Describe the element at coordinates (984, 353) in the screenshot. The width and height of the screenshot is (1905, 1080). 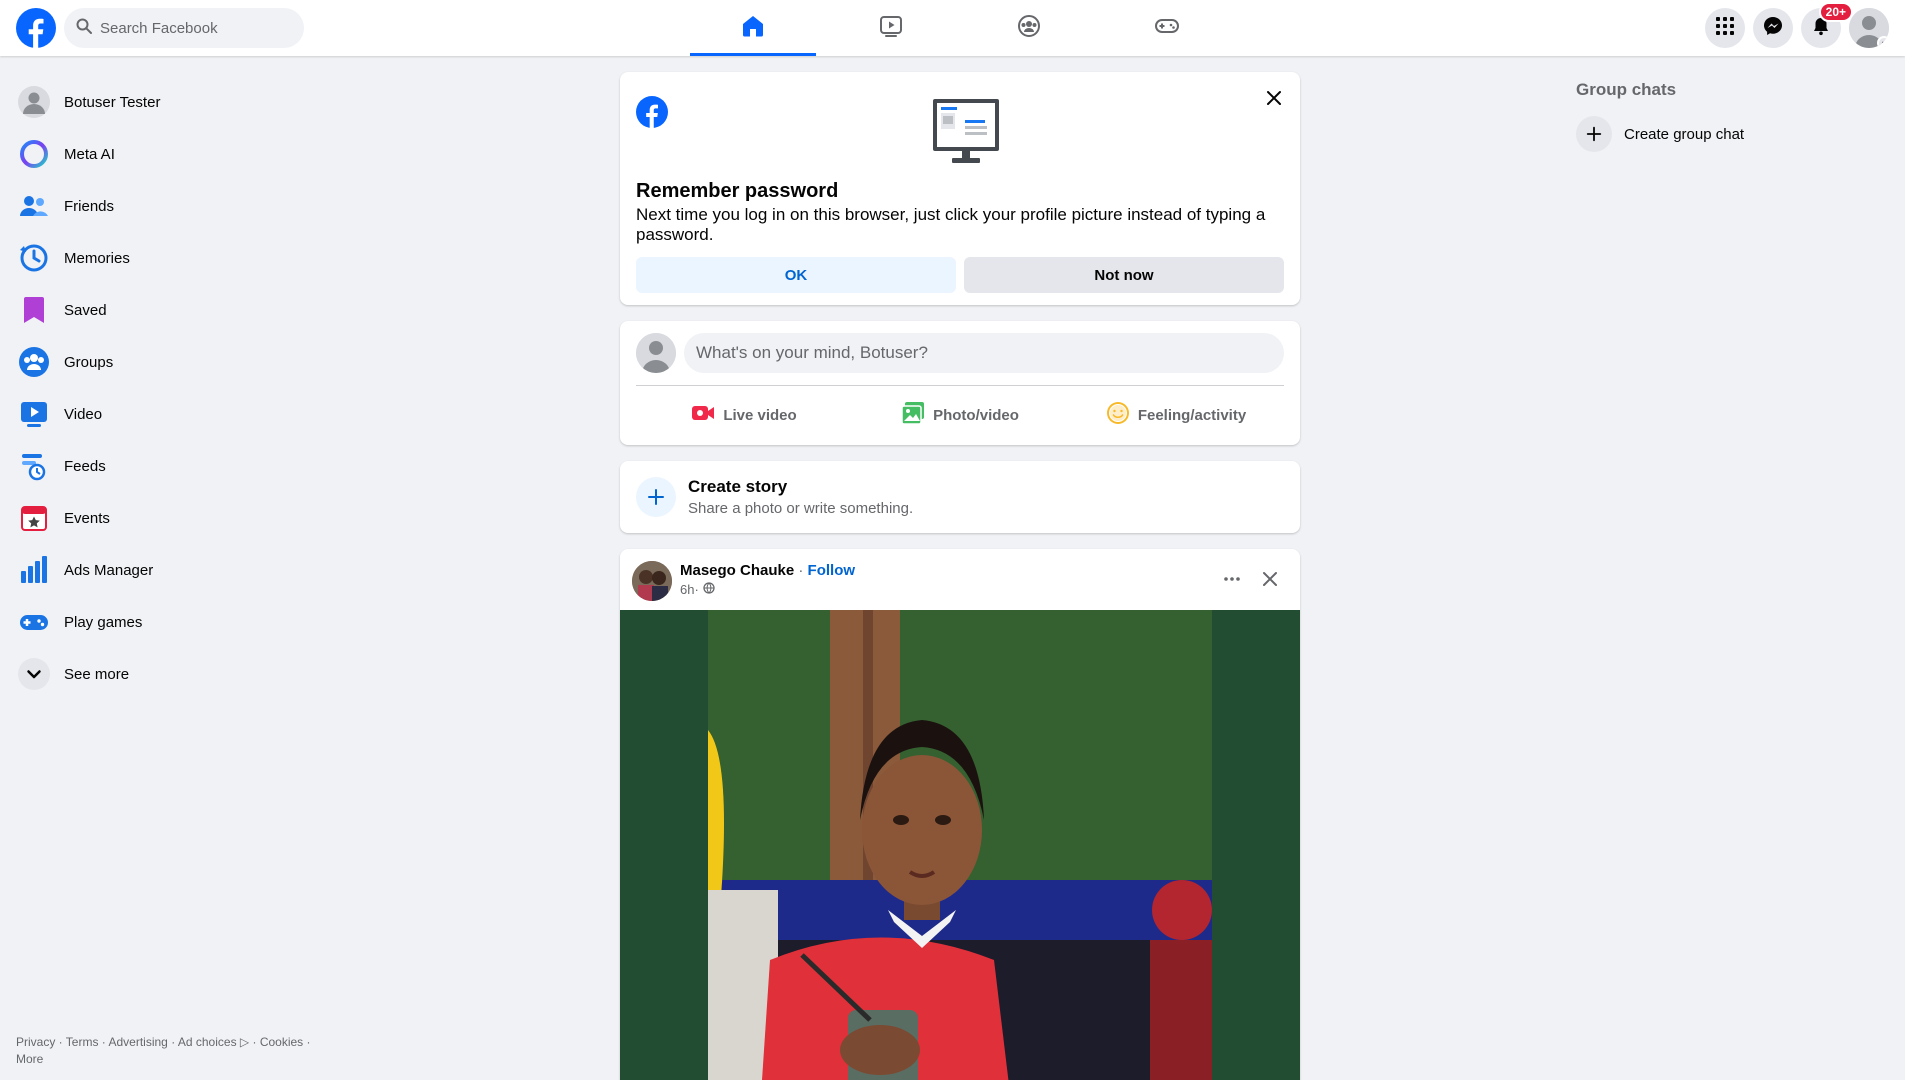
I see `status-input: What's on your mind, Botuser?` at that location.